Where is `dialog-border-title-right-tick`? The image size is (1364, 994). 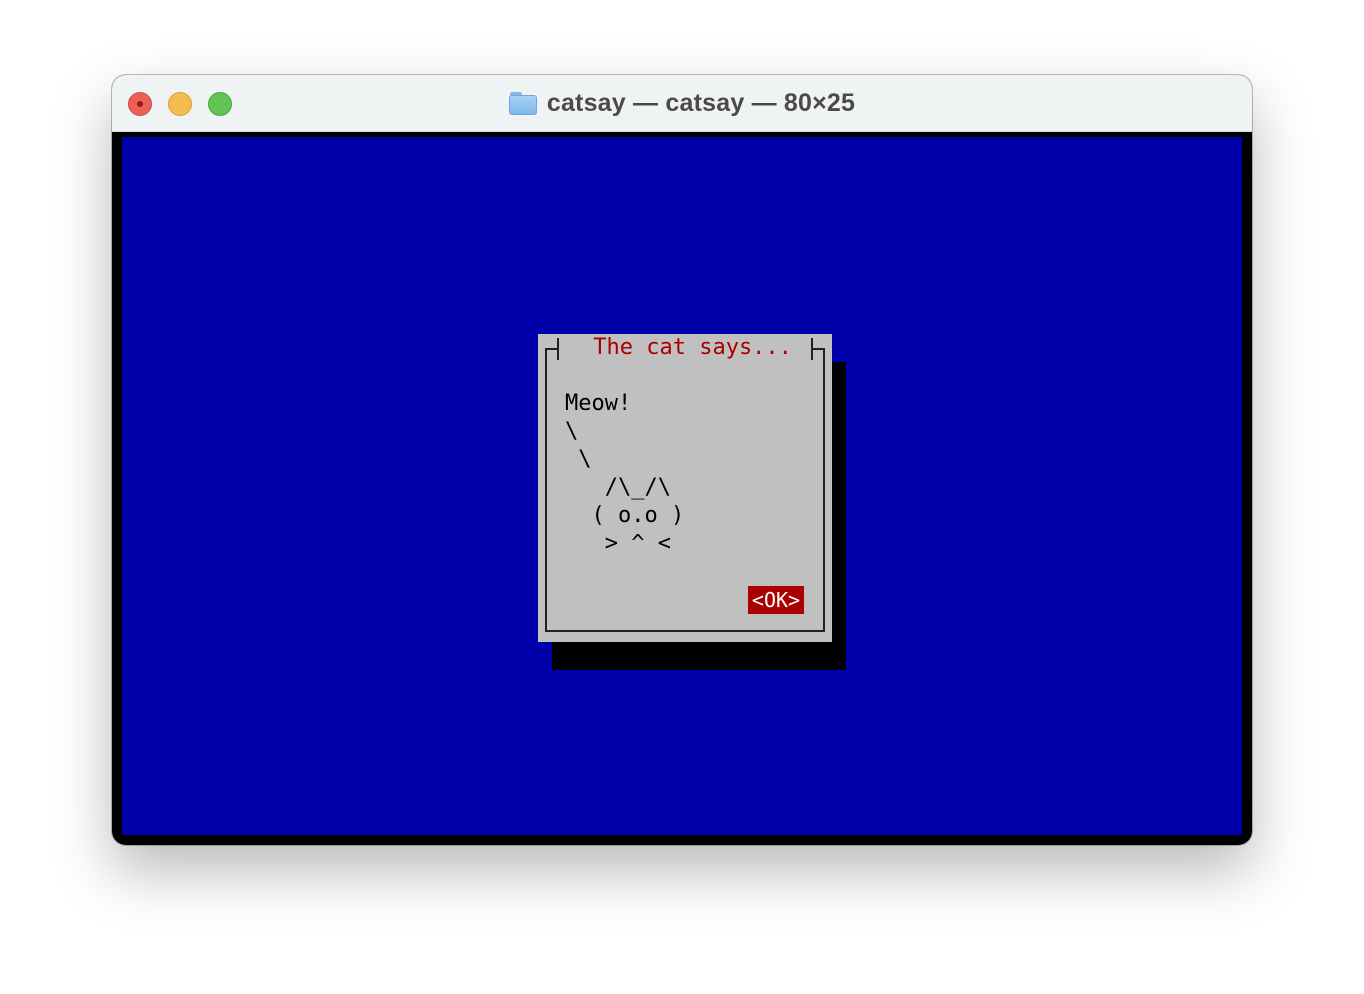 dialog-border-title-right-tick is located at coordinates (812, 349).